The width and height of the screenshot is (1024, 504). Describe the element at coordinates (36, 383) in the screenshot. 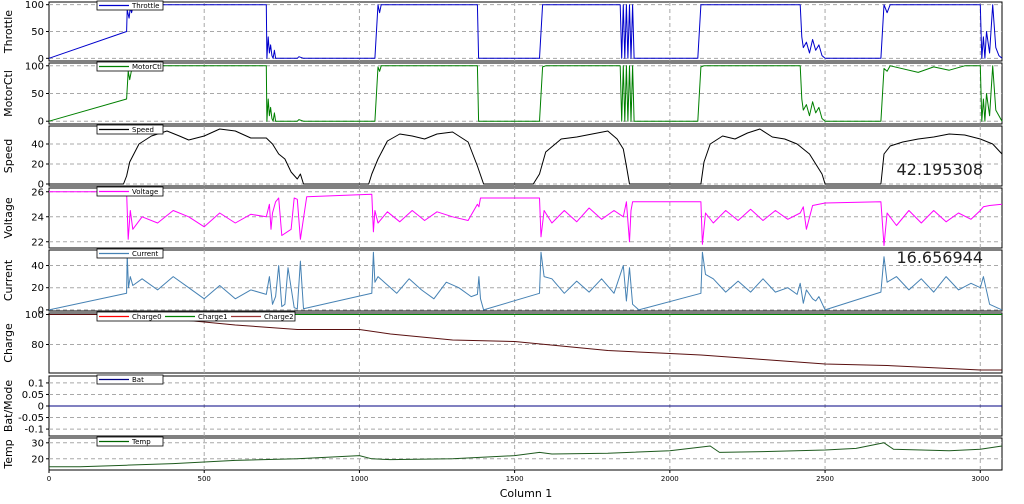

I see `y-tick-label: 0.1` at that location.